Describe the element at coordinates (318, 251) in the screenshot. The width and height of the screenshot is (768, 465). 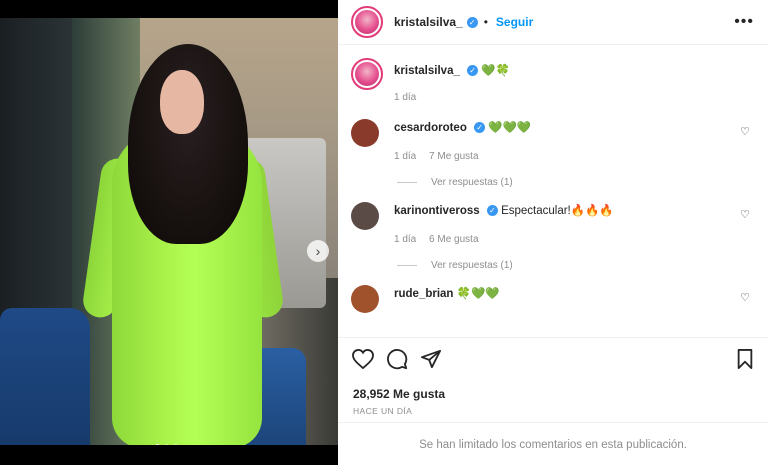
I see `next-image-button: ›` at that location.